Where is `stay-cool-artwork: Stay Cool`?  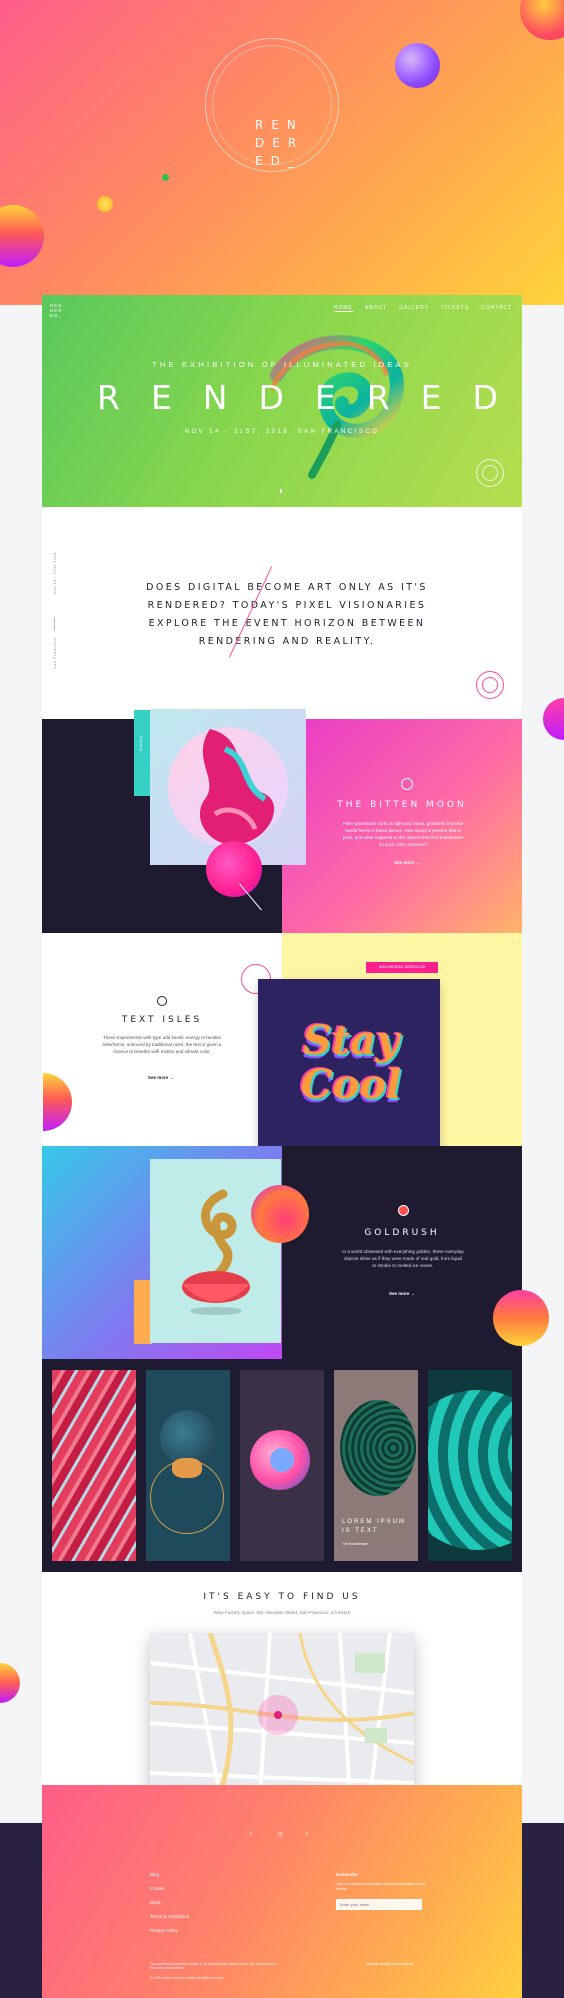 stay-cool-artwork: Stay Cool is located at coordinates (349, 1070).